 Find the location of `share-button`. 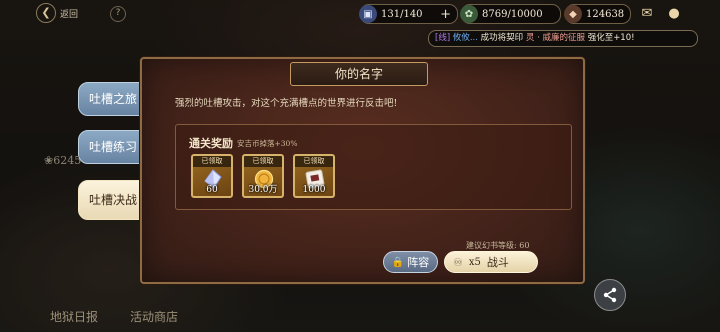

share-button is located at coordinates (610, 295).